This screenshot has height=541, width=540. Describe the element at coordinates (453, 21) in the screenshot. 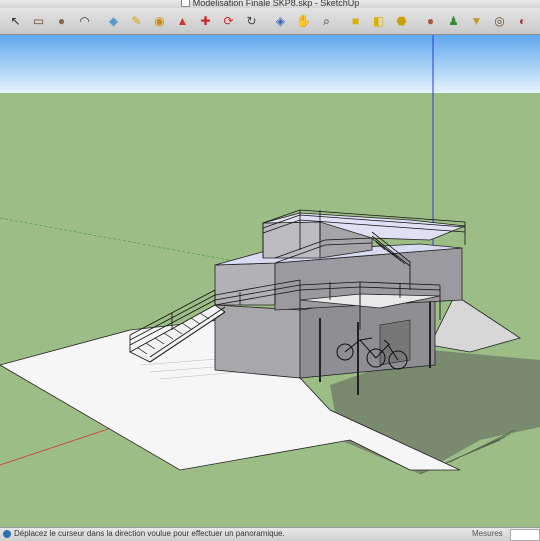

I see `walk-icon: ♟` at that location.